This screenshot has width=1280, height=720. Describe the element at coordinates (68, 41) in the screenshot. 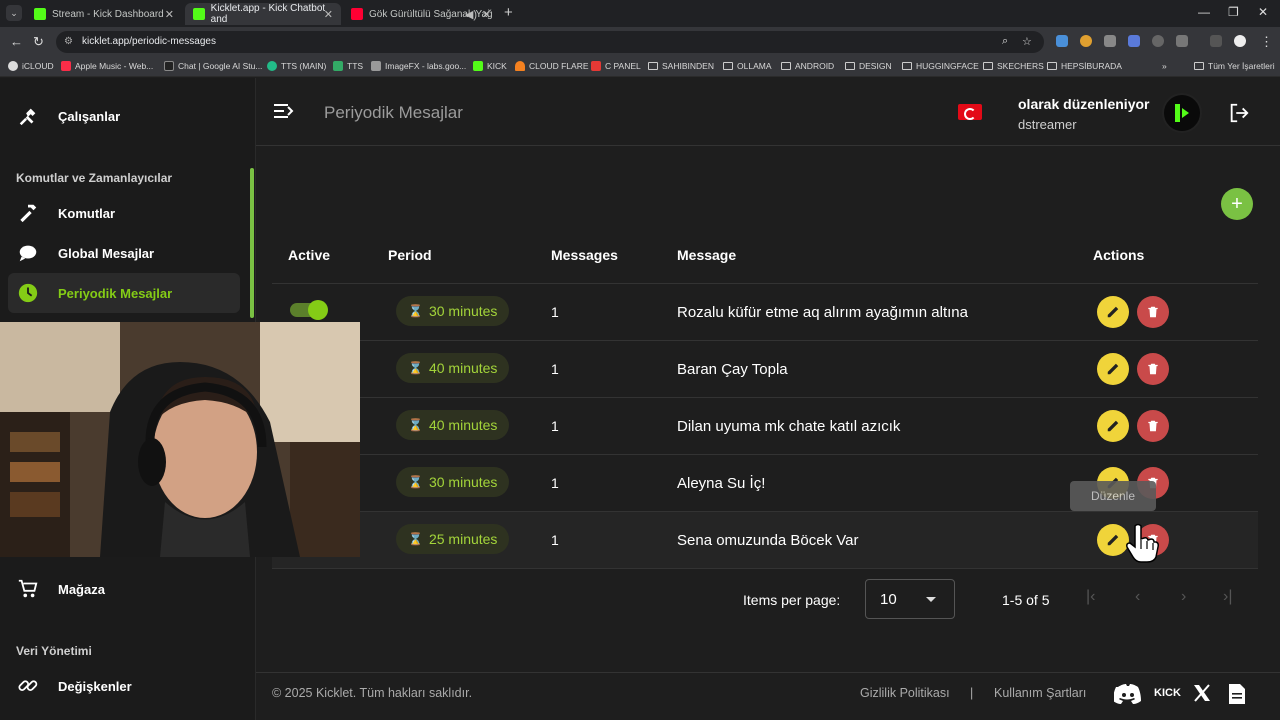

I see `site-info-icon: ⚙` at that location.